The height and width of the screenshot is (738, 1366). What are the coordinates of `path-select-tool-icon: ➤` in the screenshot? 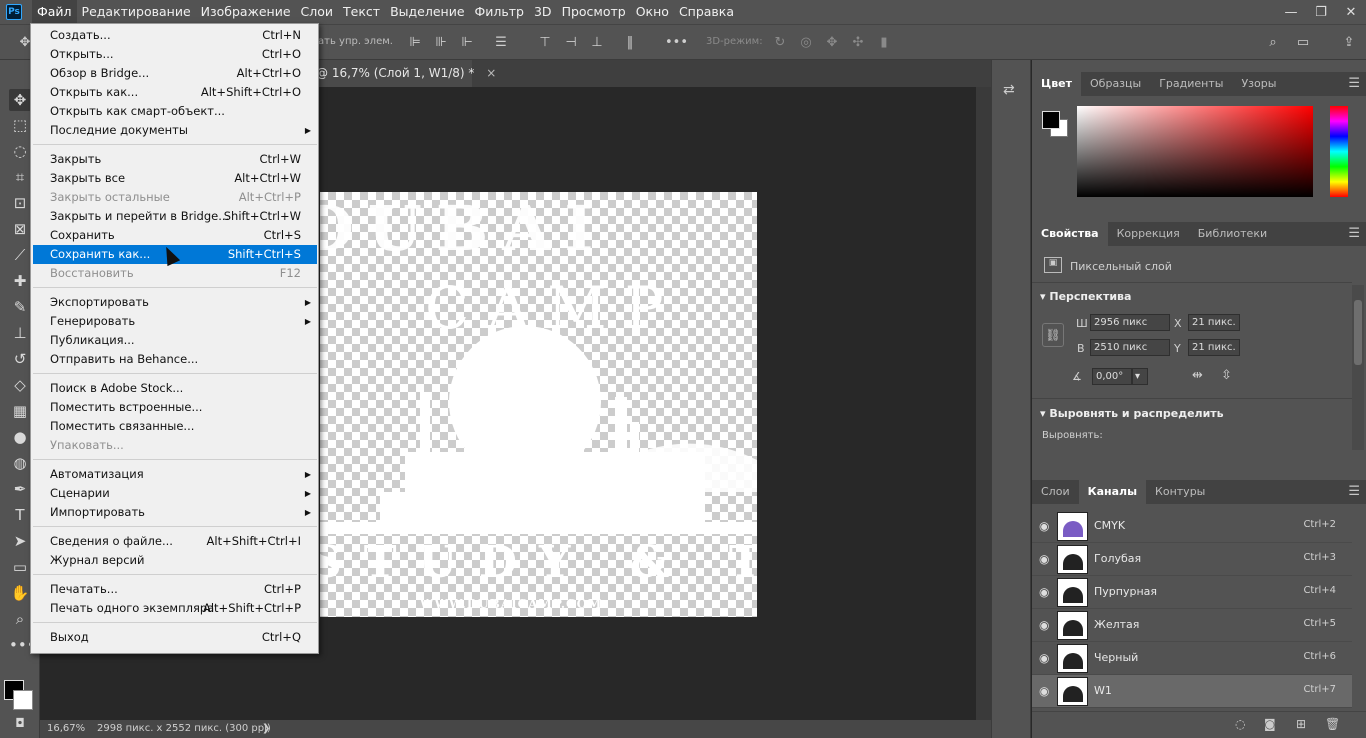 It's located at (20, 541).